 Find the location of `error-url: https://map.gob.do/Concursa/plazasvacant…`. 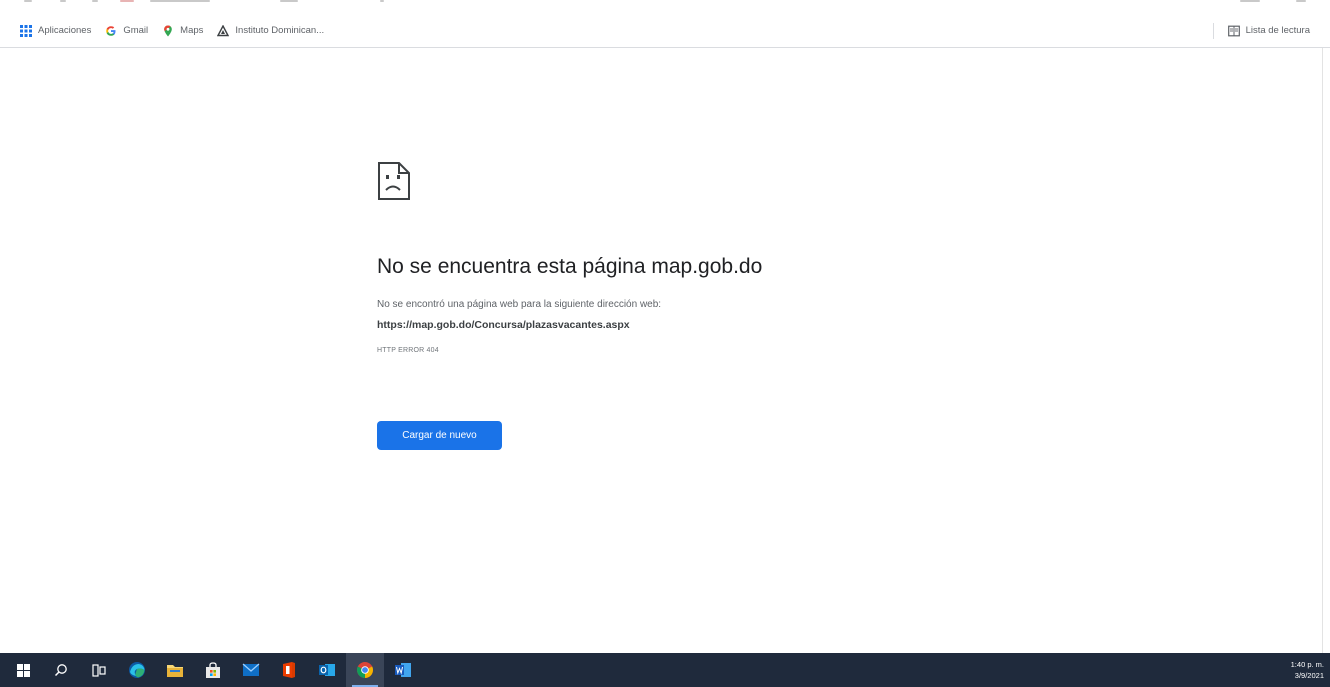

error-url: https://map.gob.do/Concursa/plazasvacant… is located at coordinates (503, 325).